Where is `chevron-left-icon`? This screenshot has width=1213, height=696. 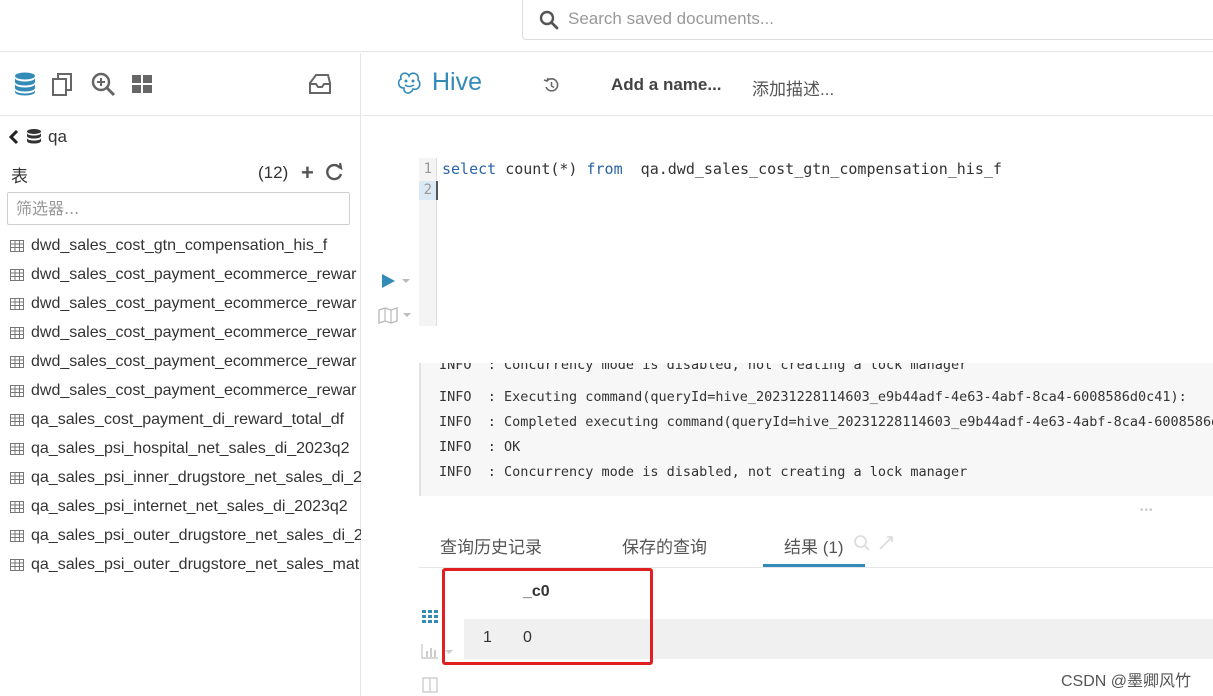
chevron-left-icon is located at coordinates (14, 137).